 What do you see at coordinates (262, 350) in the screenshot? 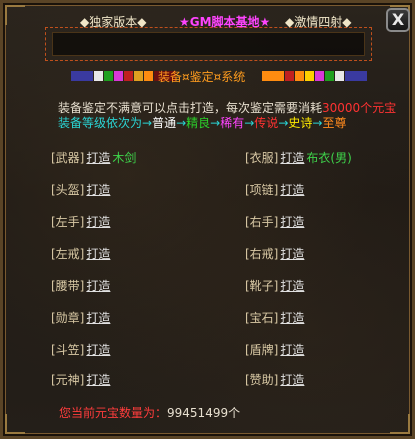
I see `slot-label: [盾牌]` at bounding box center [262, 350].